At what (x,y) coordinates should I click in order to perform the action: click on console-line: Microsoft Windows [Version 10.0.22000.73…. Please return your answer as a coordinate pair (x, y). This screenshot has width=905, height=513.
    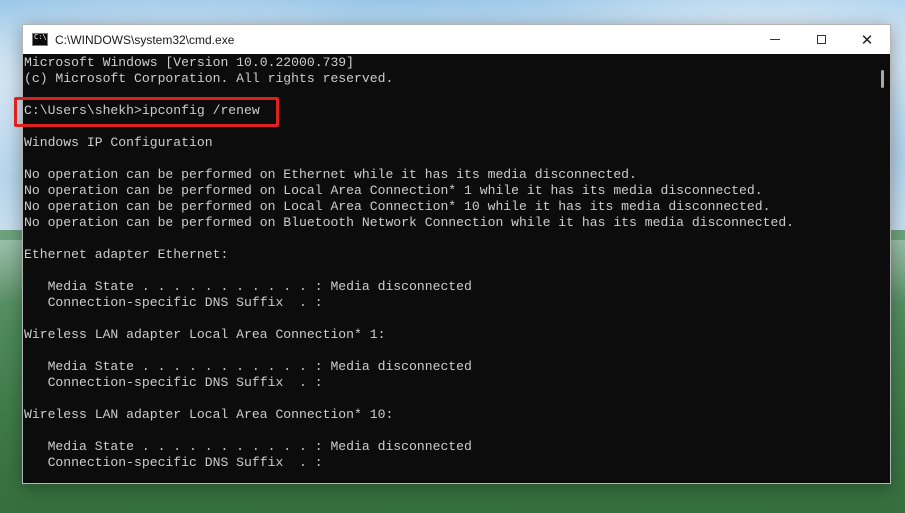
    Looking at the image, I should click on (189, 62).